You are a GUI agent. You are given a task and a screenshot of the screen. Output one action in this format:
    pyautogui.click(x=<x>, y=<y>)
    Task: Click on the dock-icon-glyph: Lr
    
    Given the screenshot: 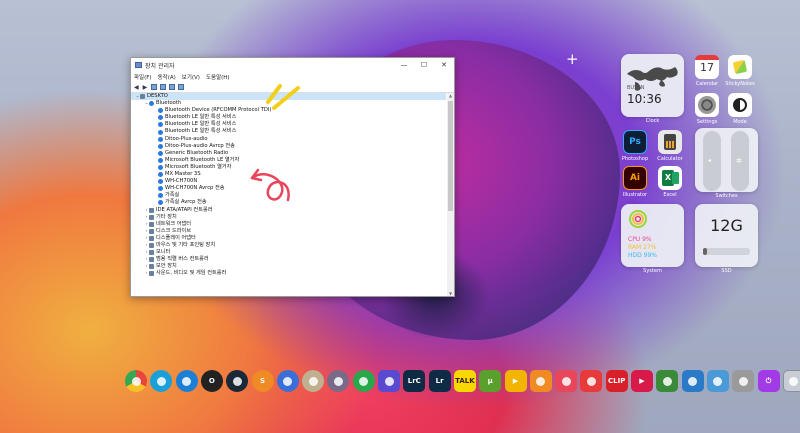 What is the action you would take?
    pyautogui.click(x=439, y=381)
    